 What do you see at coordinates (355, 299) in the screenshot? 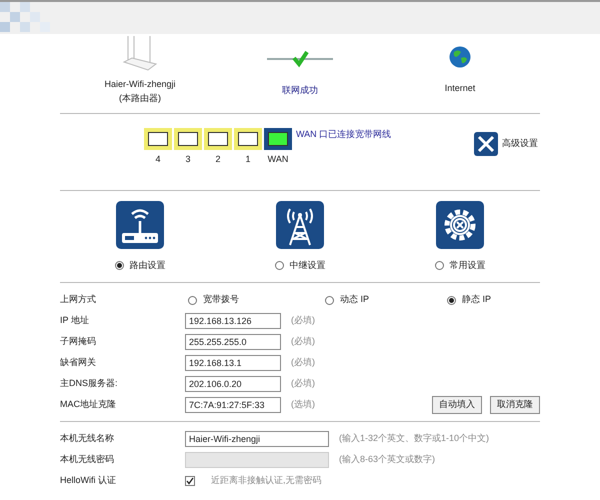
I see `radio-label: 动态 IP` at bounding box center [355, 299].